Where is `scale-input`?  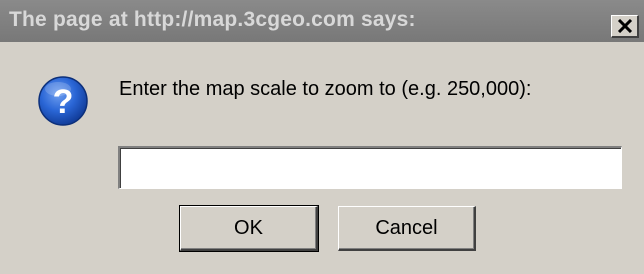
scale-input is located at coordinates (370, 167).